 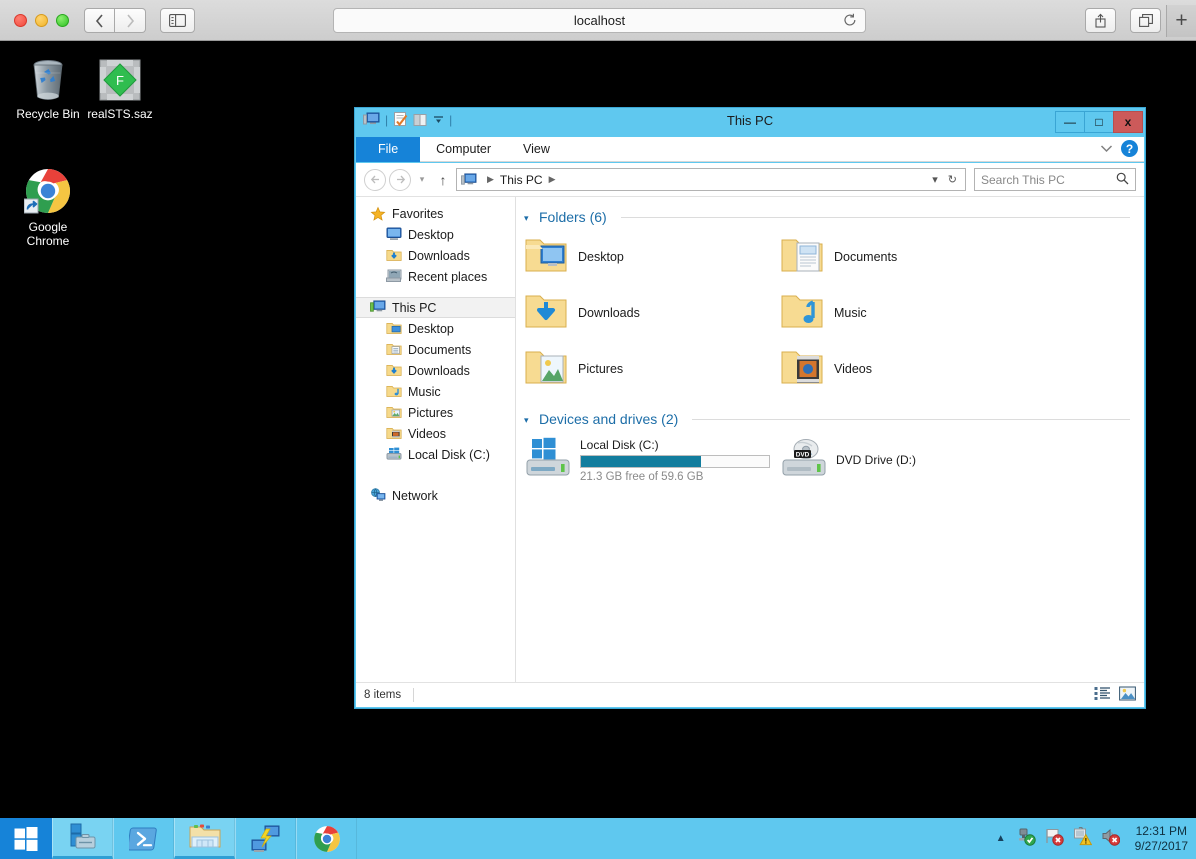 I want to click on file-explorer-icon, so click(x=204, y=836).